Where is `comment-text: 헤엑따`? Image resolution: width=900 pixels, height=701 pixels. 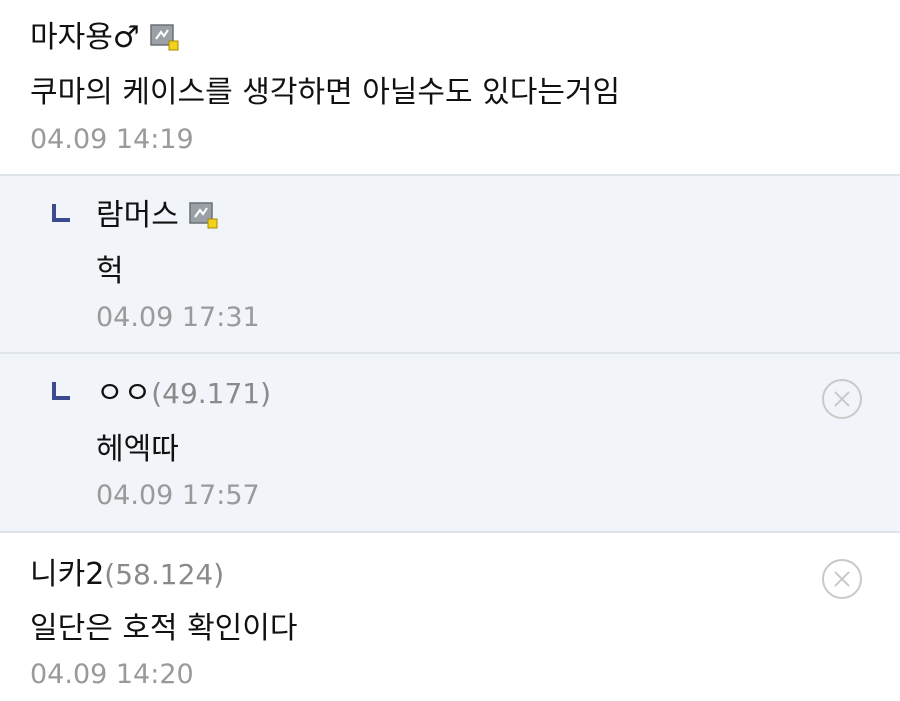 comment-text: 헤엑따 is located at coordinates (137, 449).